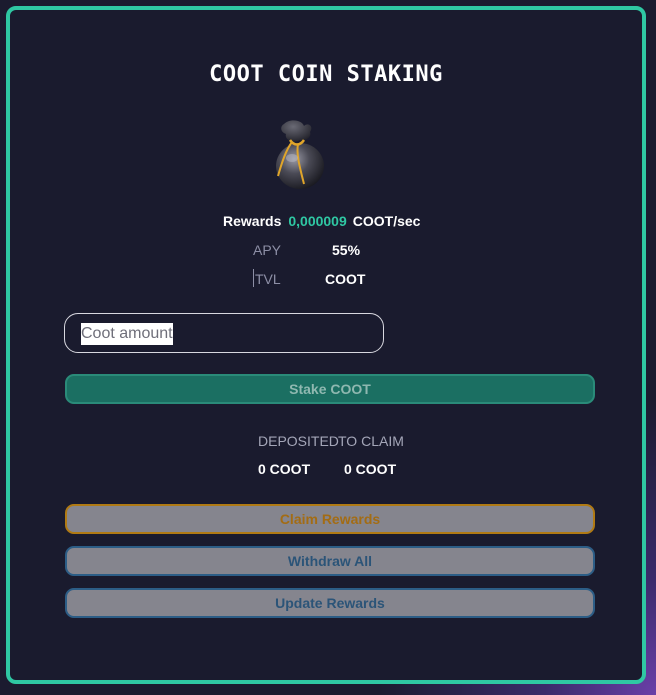  I want to click on to-claim-label: TO CLAIM, so click(371, 441).